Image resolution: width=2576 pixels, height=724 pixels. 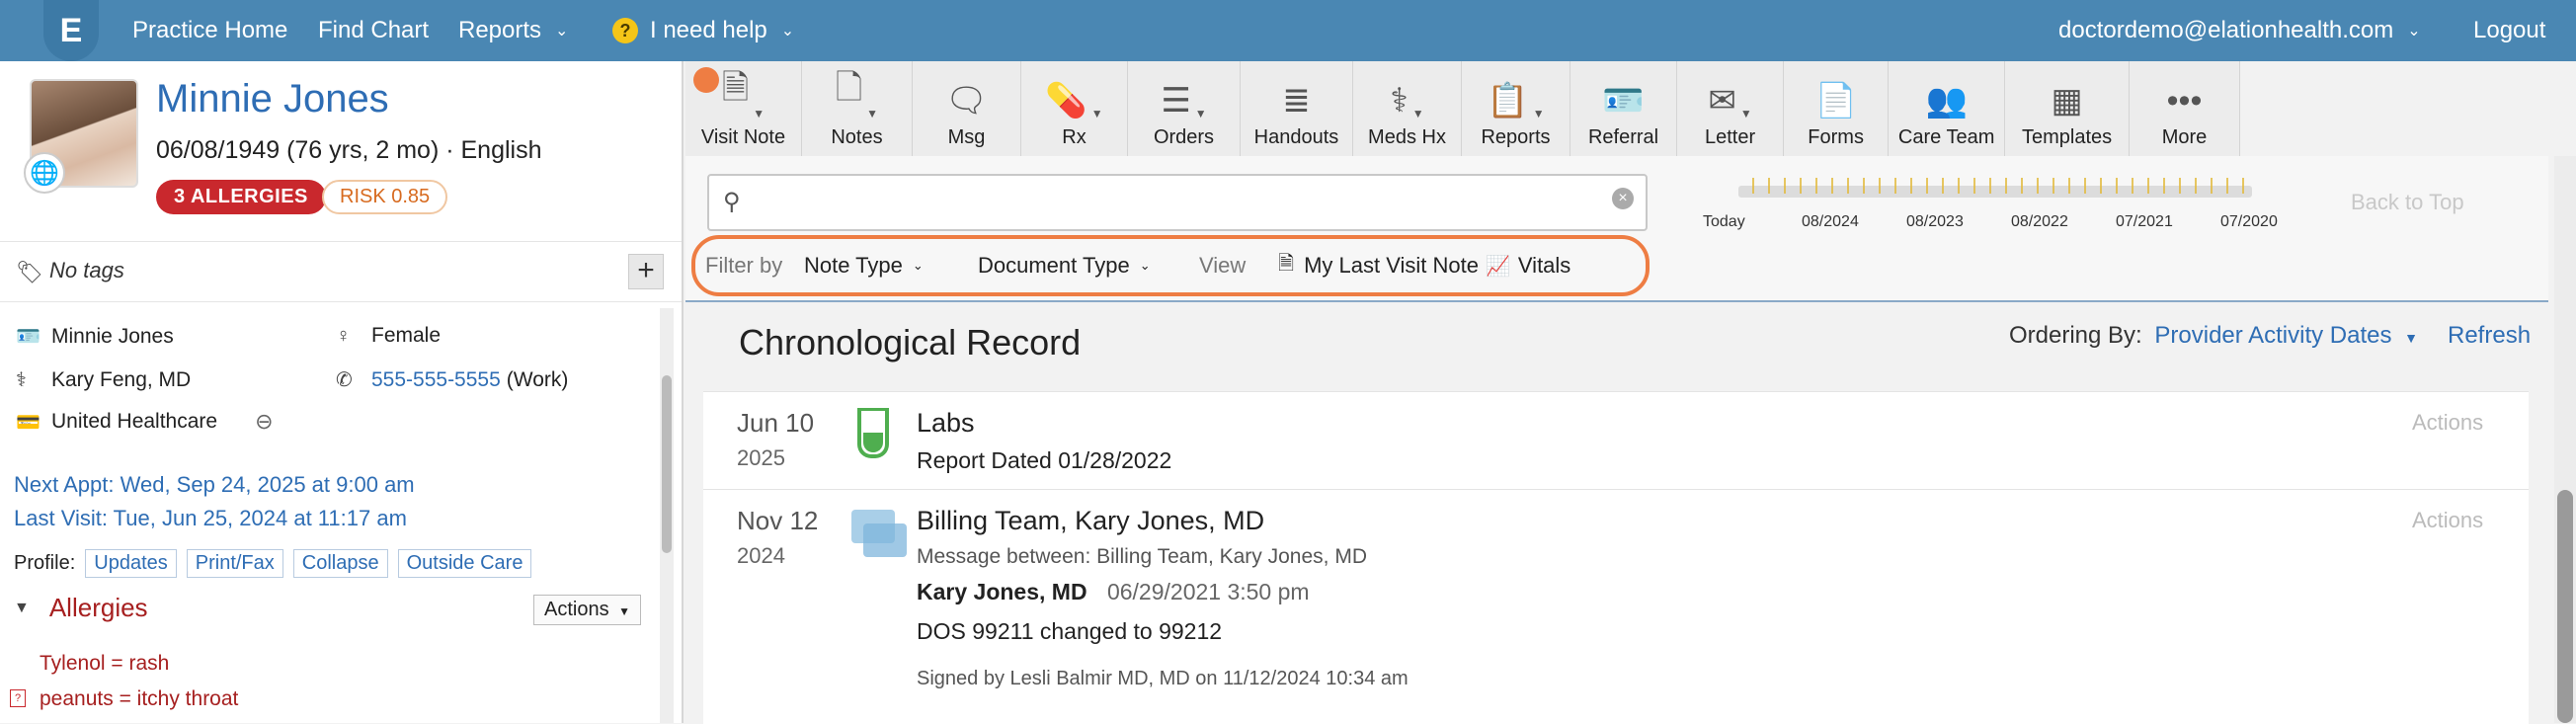 What do you see at coordinates (708, 30) in the screenshot?
I see `nav-help-label: I need help` at bounding box center [708, 30].